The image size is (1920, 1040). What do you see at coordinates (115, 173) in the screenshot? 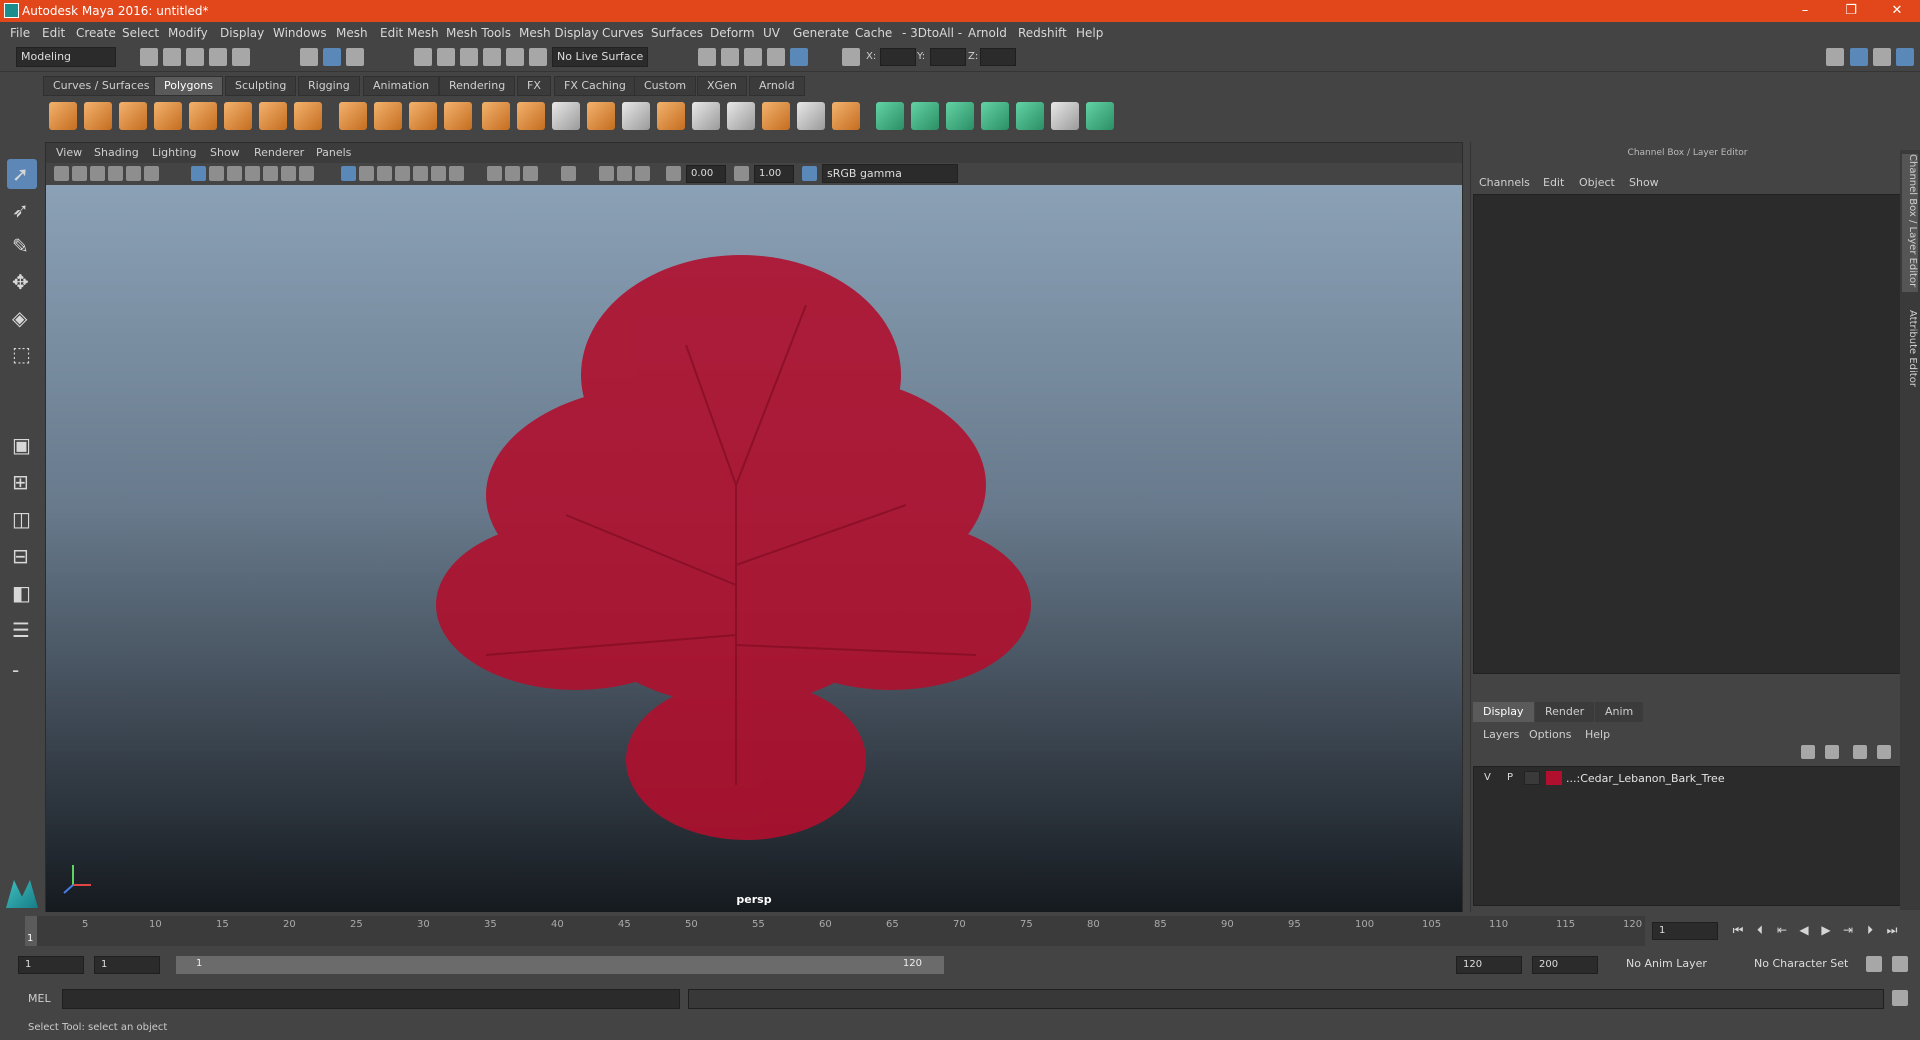
I see `image-plane-icon` at bounding box center [115, 173].